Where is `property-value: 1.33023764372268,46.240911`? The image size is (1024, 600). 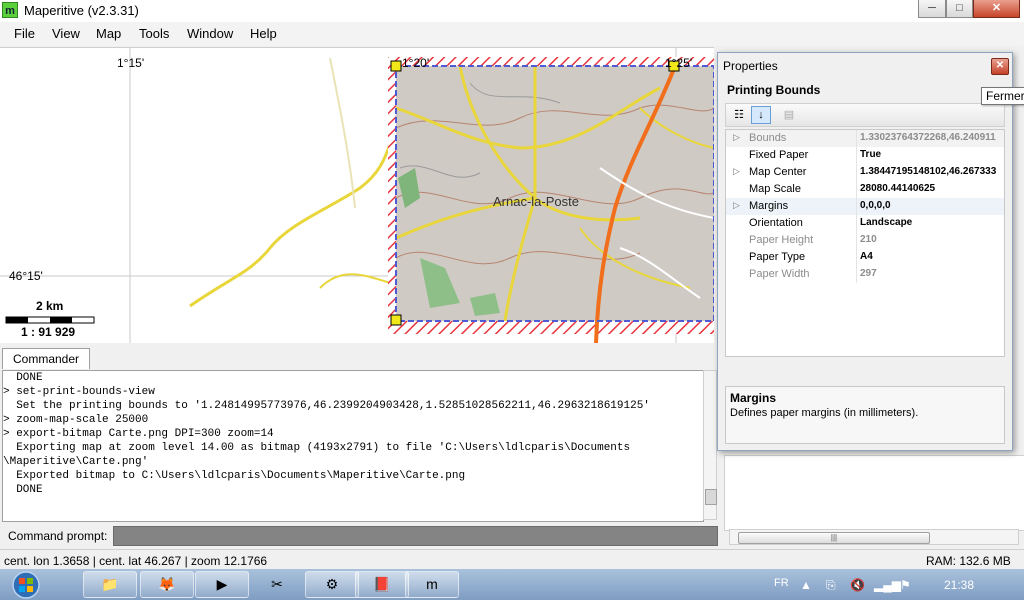 property-value: 1.33023764372268,46.240911 is located at coordinates (928, 137).